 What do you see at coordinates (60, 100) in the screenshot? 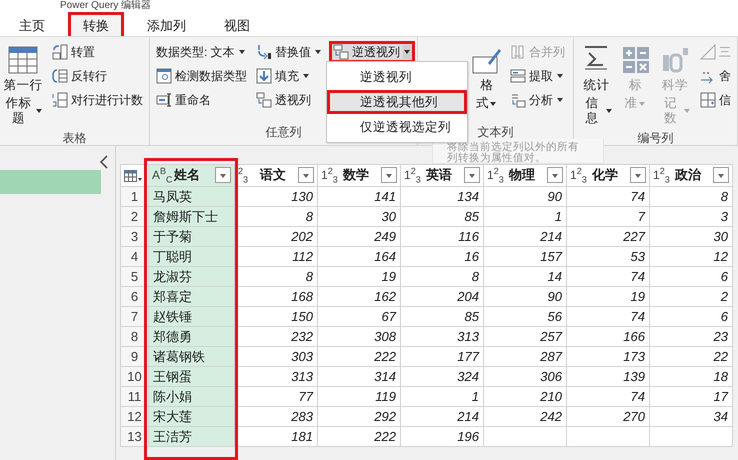
I see `count-rows-icon` at bounding box center [60, 100].